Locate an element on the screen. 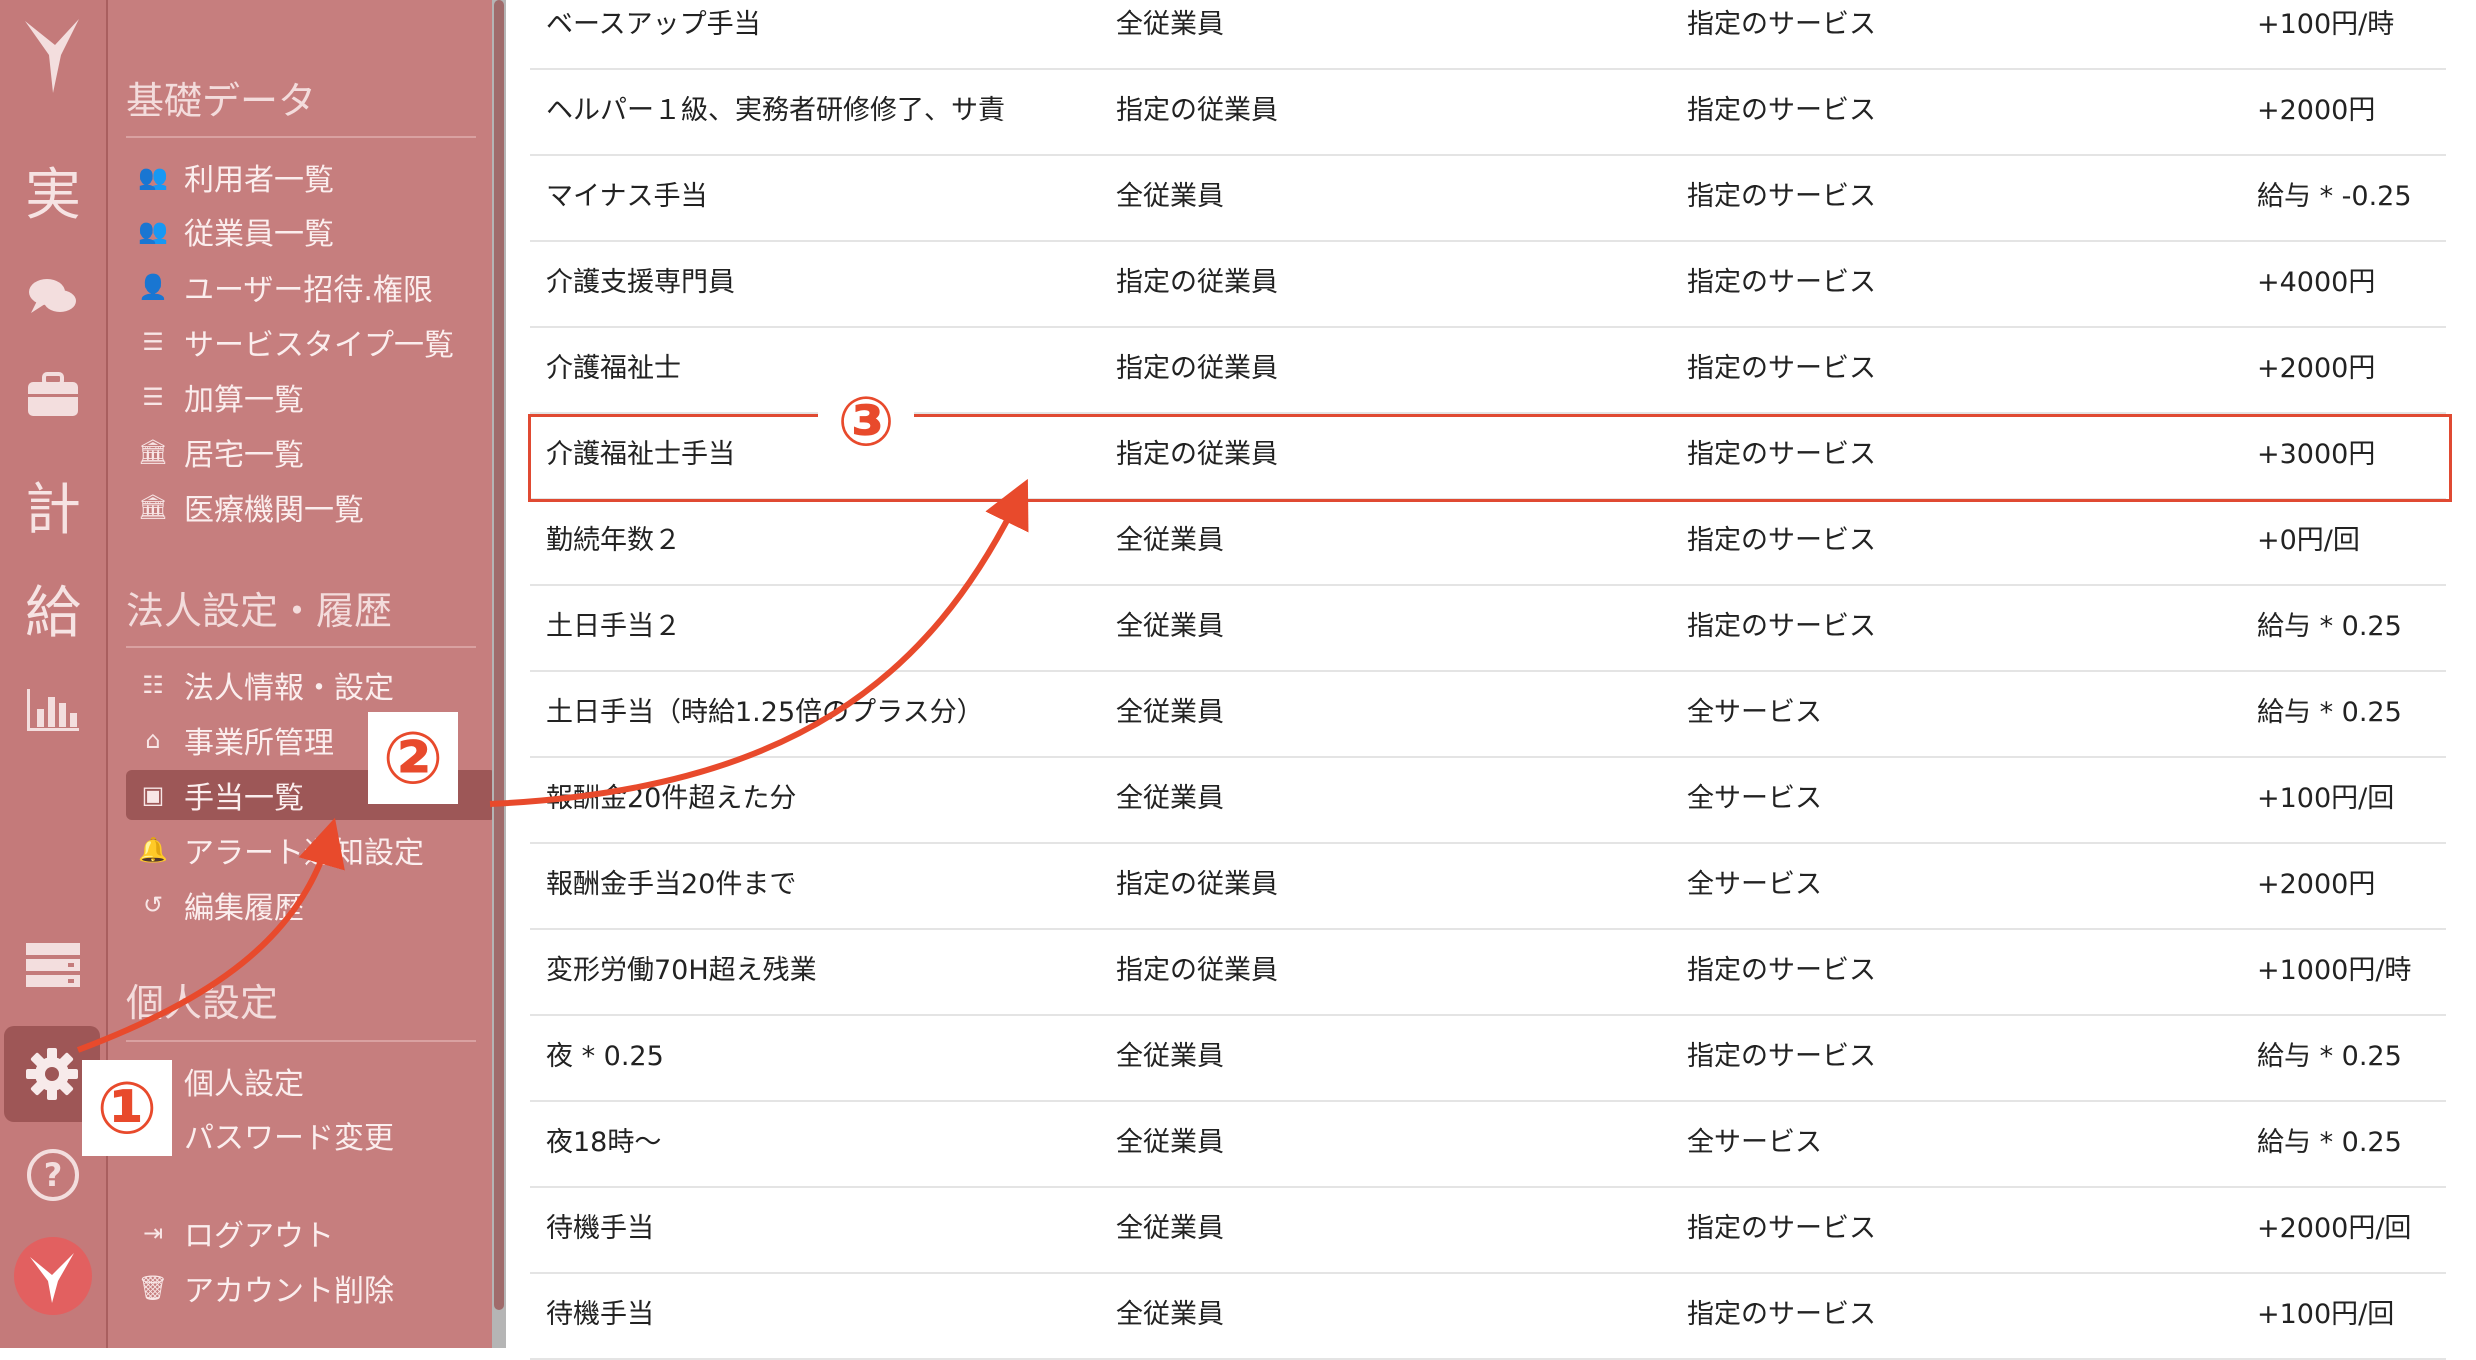  menu-scrollbar-thumb is located at coordinates (499, 655).